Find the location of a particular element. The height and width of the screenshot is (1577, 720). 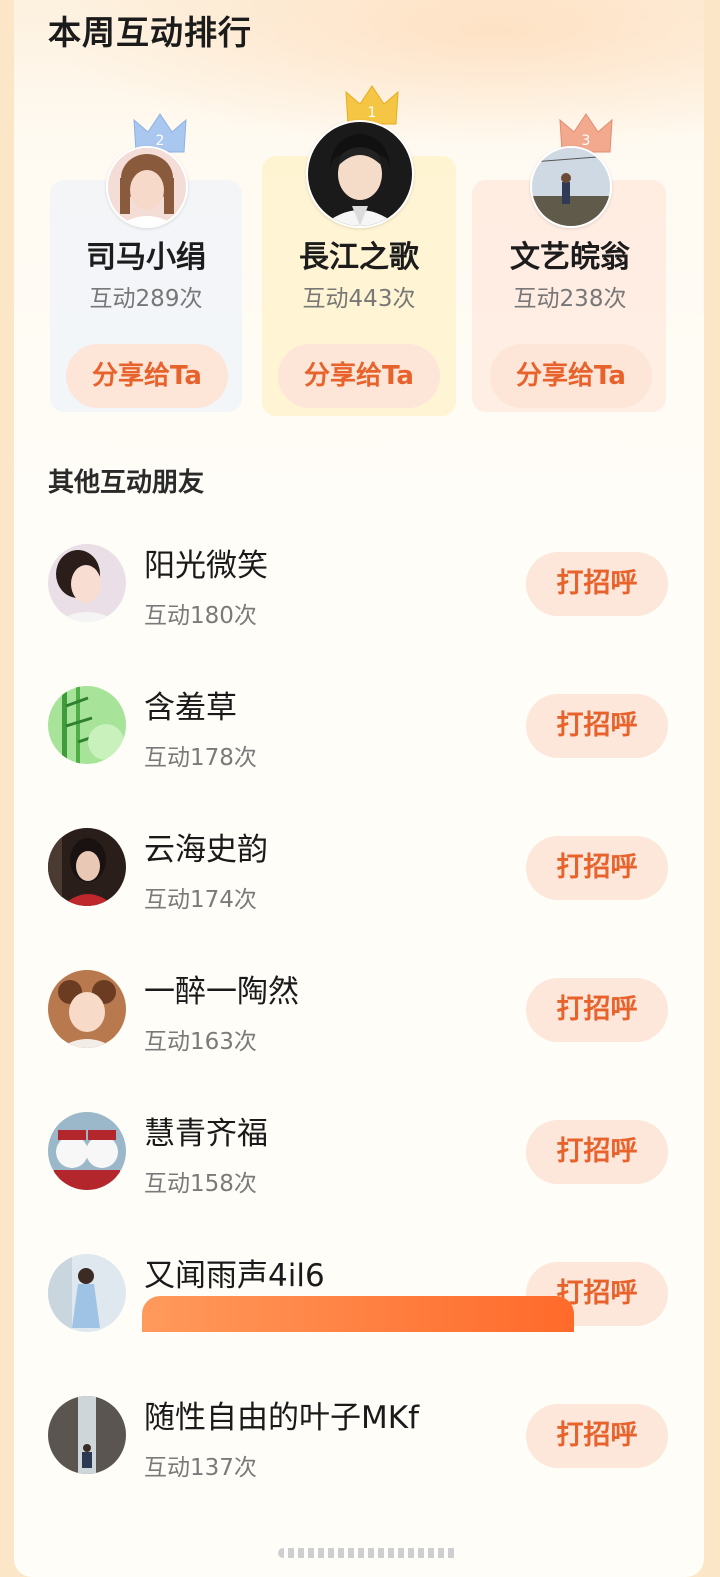

friend-name: 一醉一陶然 is located at coordinates (221, 988).